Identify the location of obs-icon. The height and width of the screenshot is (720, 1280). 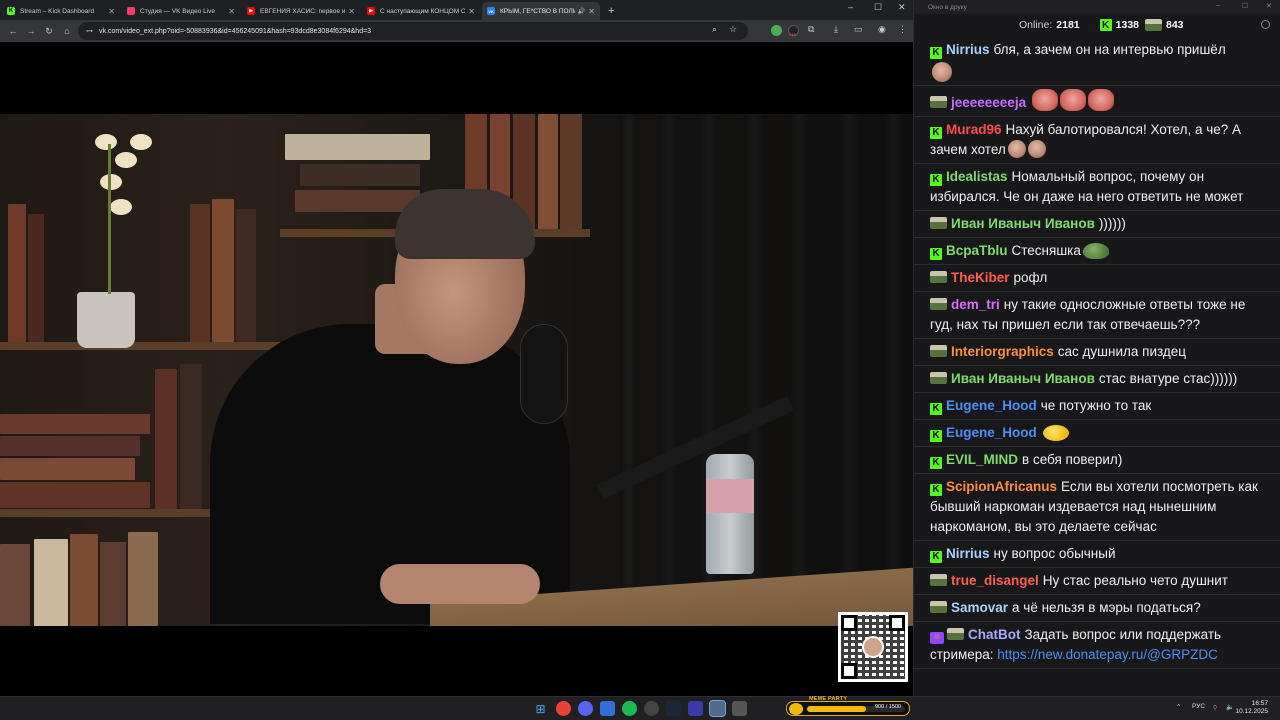
(651, 708).